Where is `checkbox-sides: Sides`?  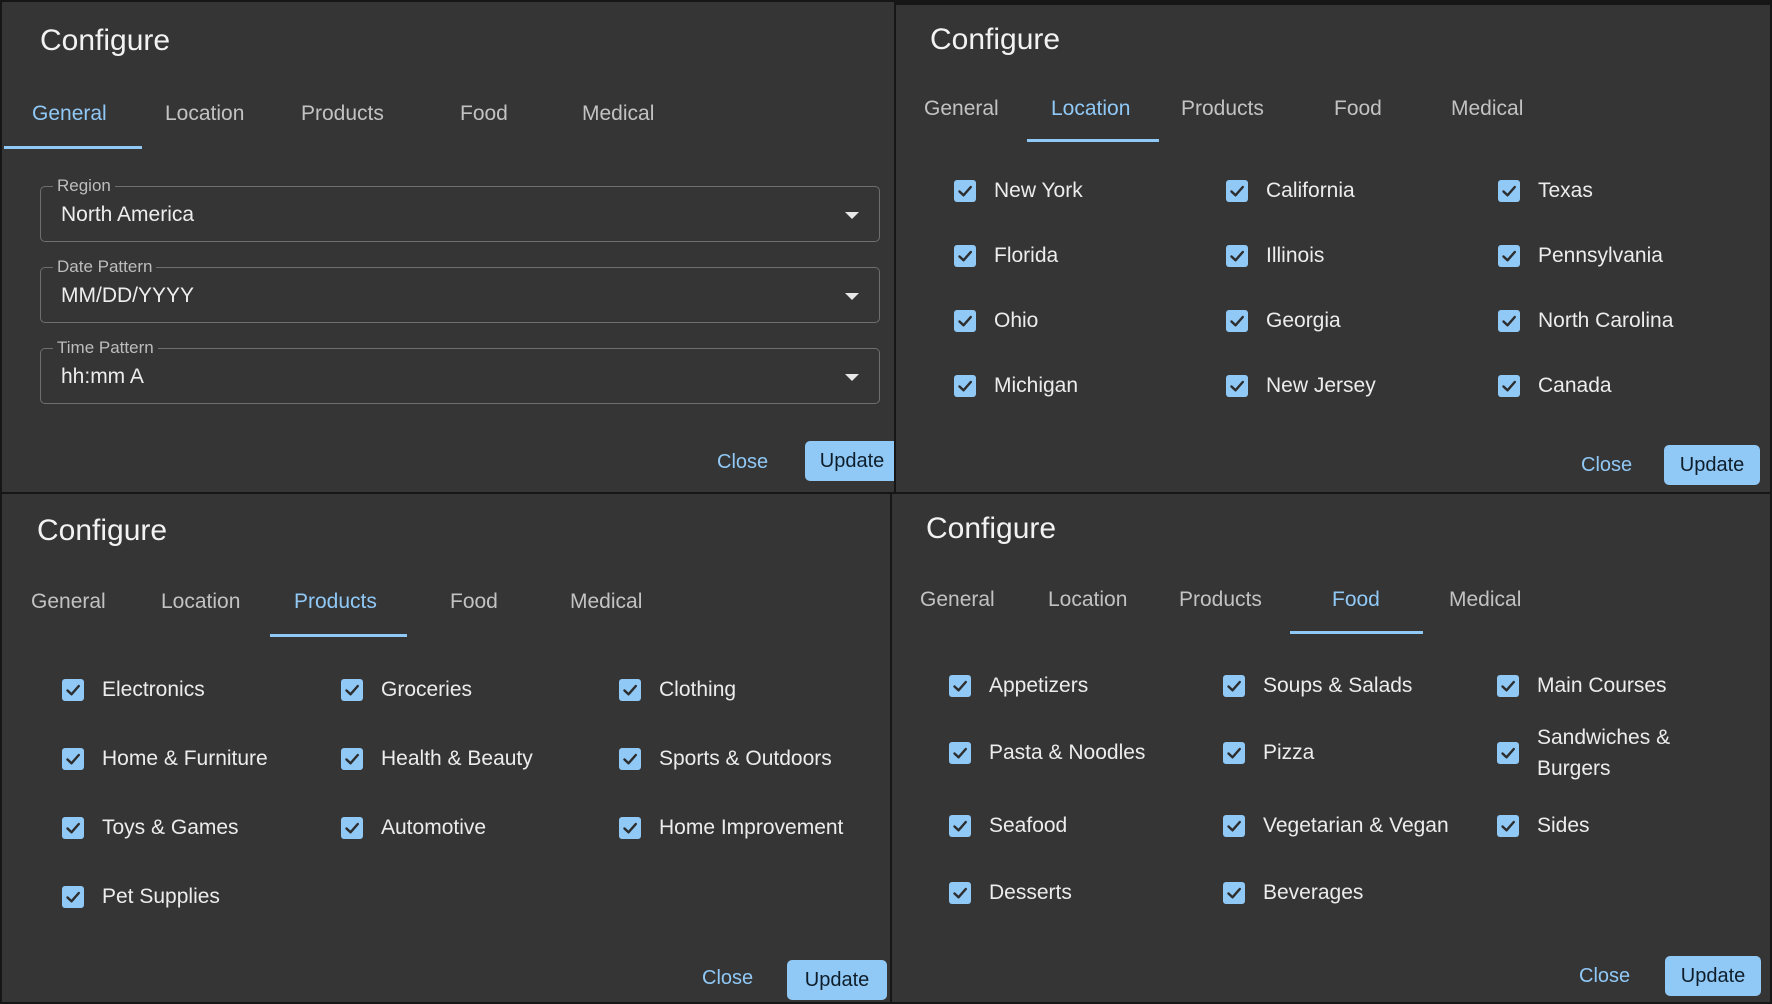
checkbox-sides: Sides is located at coordinates (1543, 825).